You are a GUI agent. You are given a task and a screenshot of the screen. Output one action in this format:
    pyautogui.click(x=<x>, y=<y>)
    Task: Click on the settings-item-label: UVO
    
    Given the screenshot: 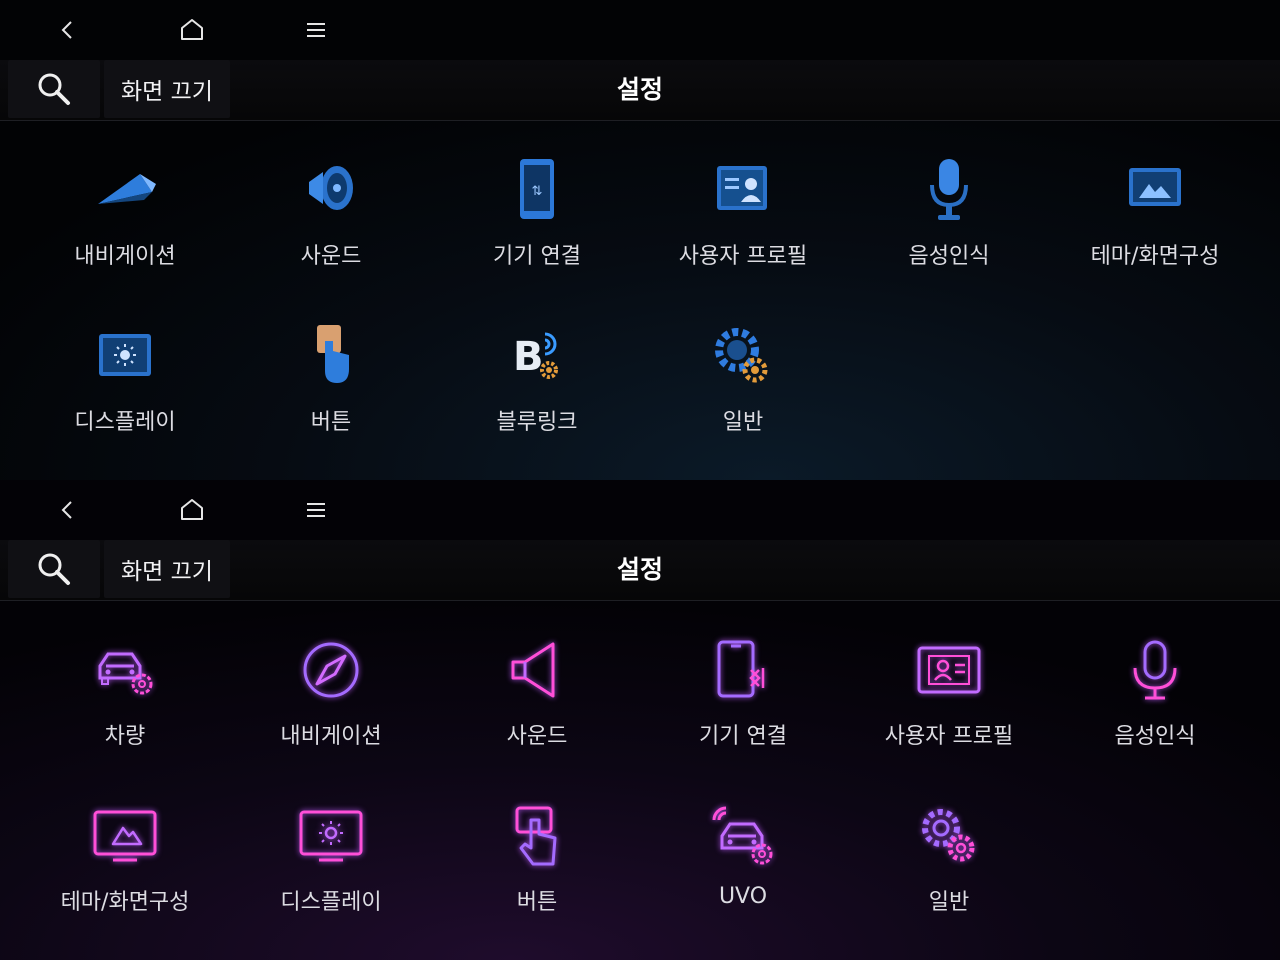 What is the action you would take?
    pyautogui.click(x=743, y=896)
    